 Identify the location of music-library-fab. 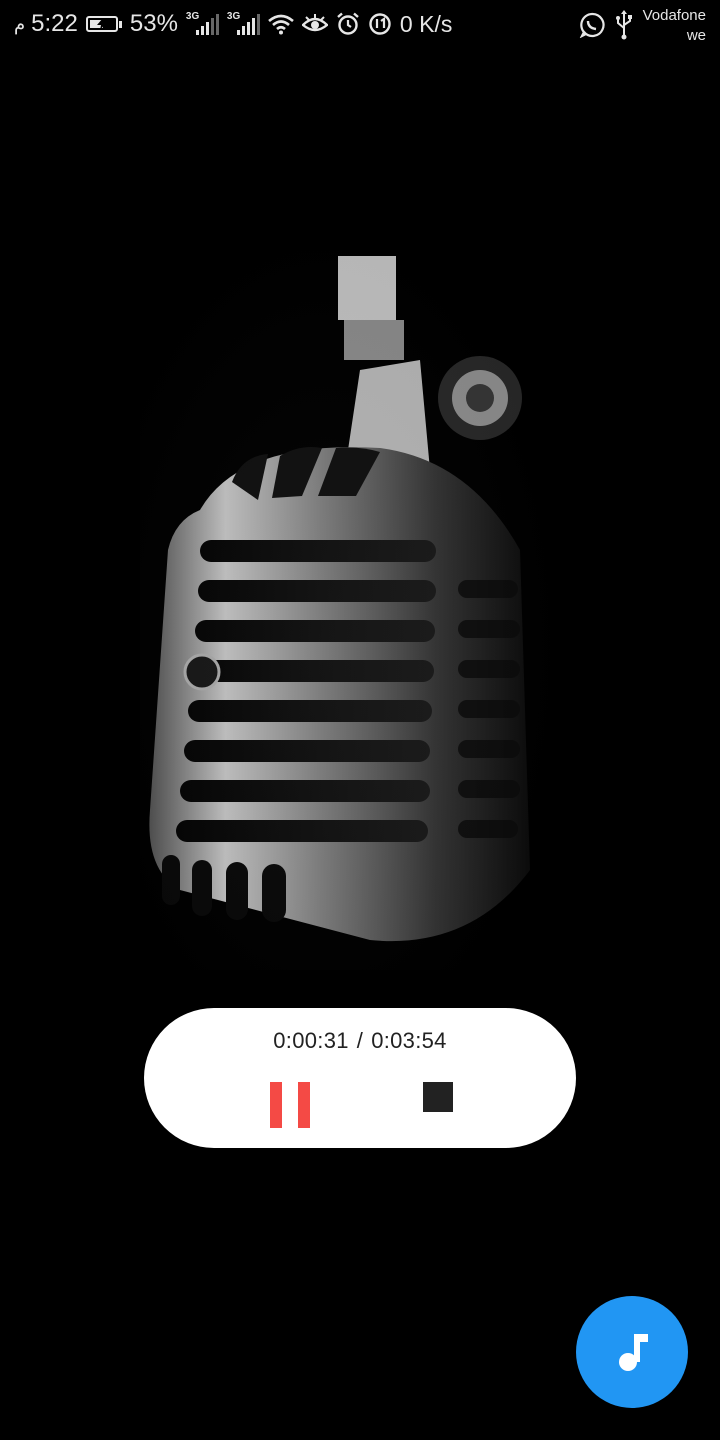
(632, 1352).